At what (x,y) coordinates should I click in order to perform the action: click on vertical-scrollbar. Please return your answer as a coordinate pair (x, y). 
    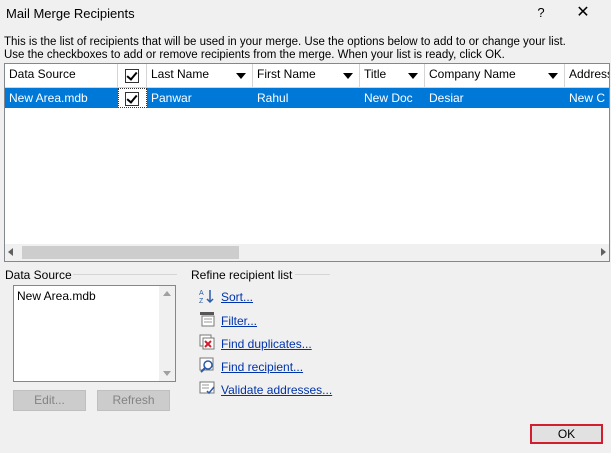
    Looking at the image, I should click on (167, 333).